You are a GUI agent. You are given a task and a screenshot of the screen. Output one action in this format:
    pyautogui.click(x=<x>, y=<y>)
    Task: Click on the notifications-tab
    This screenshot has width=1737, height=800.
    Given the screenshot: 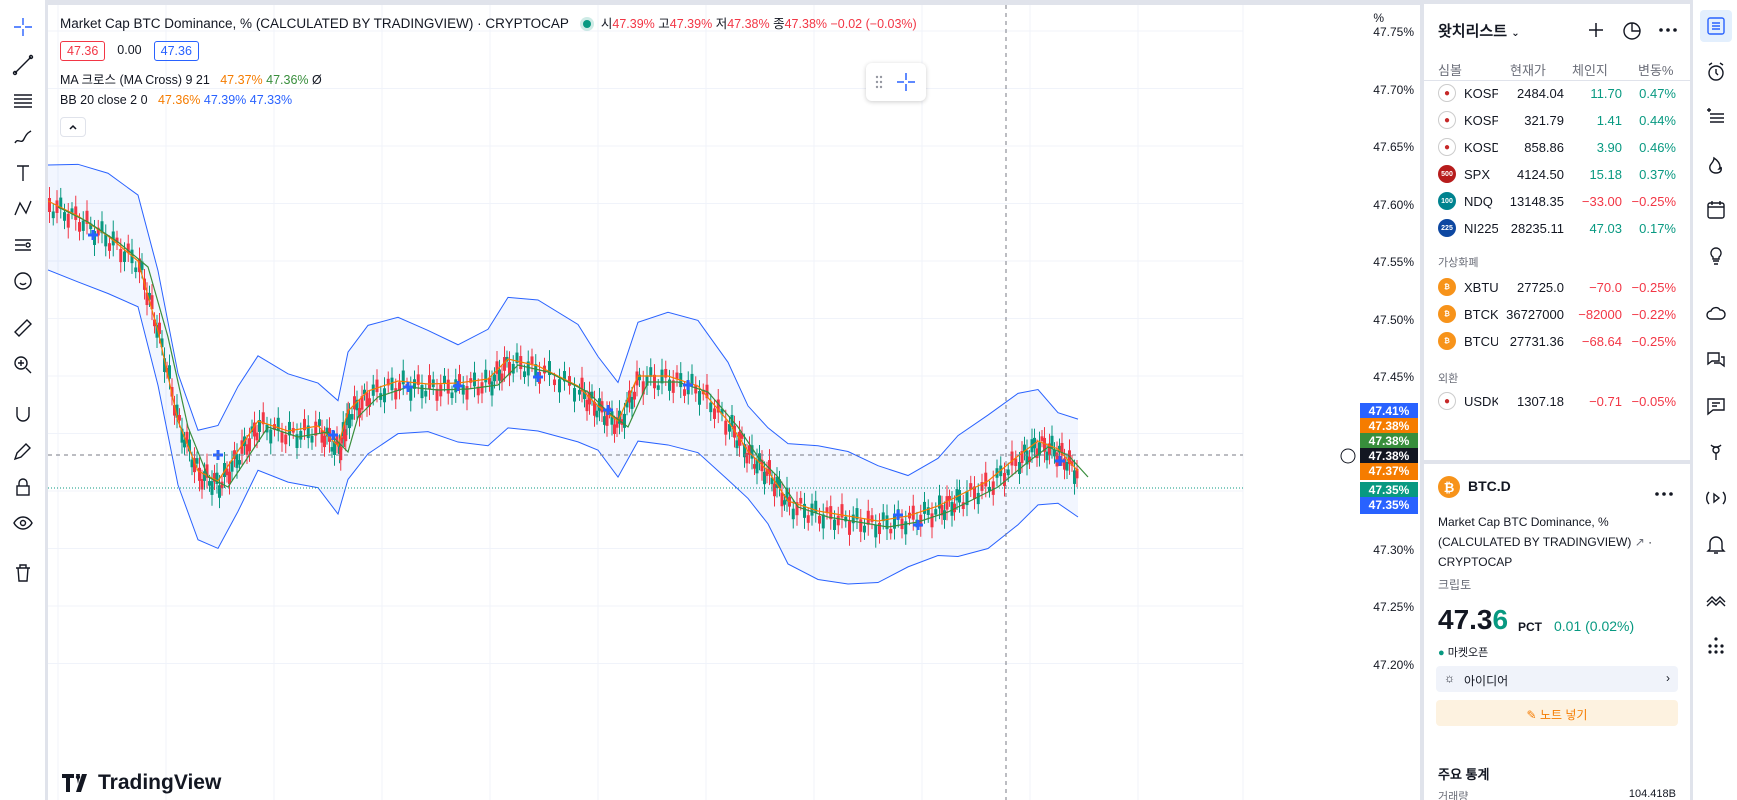 What is the action you would take?
    pyautogui.click(x=1716, y=544)
    